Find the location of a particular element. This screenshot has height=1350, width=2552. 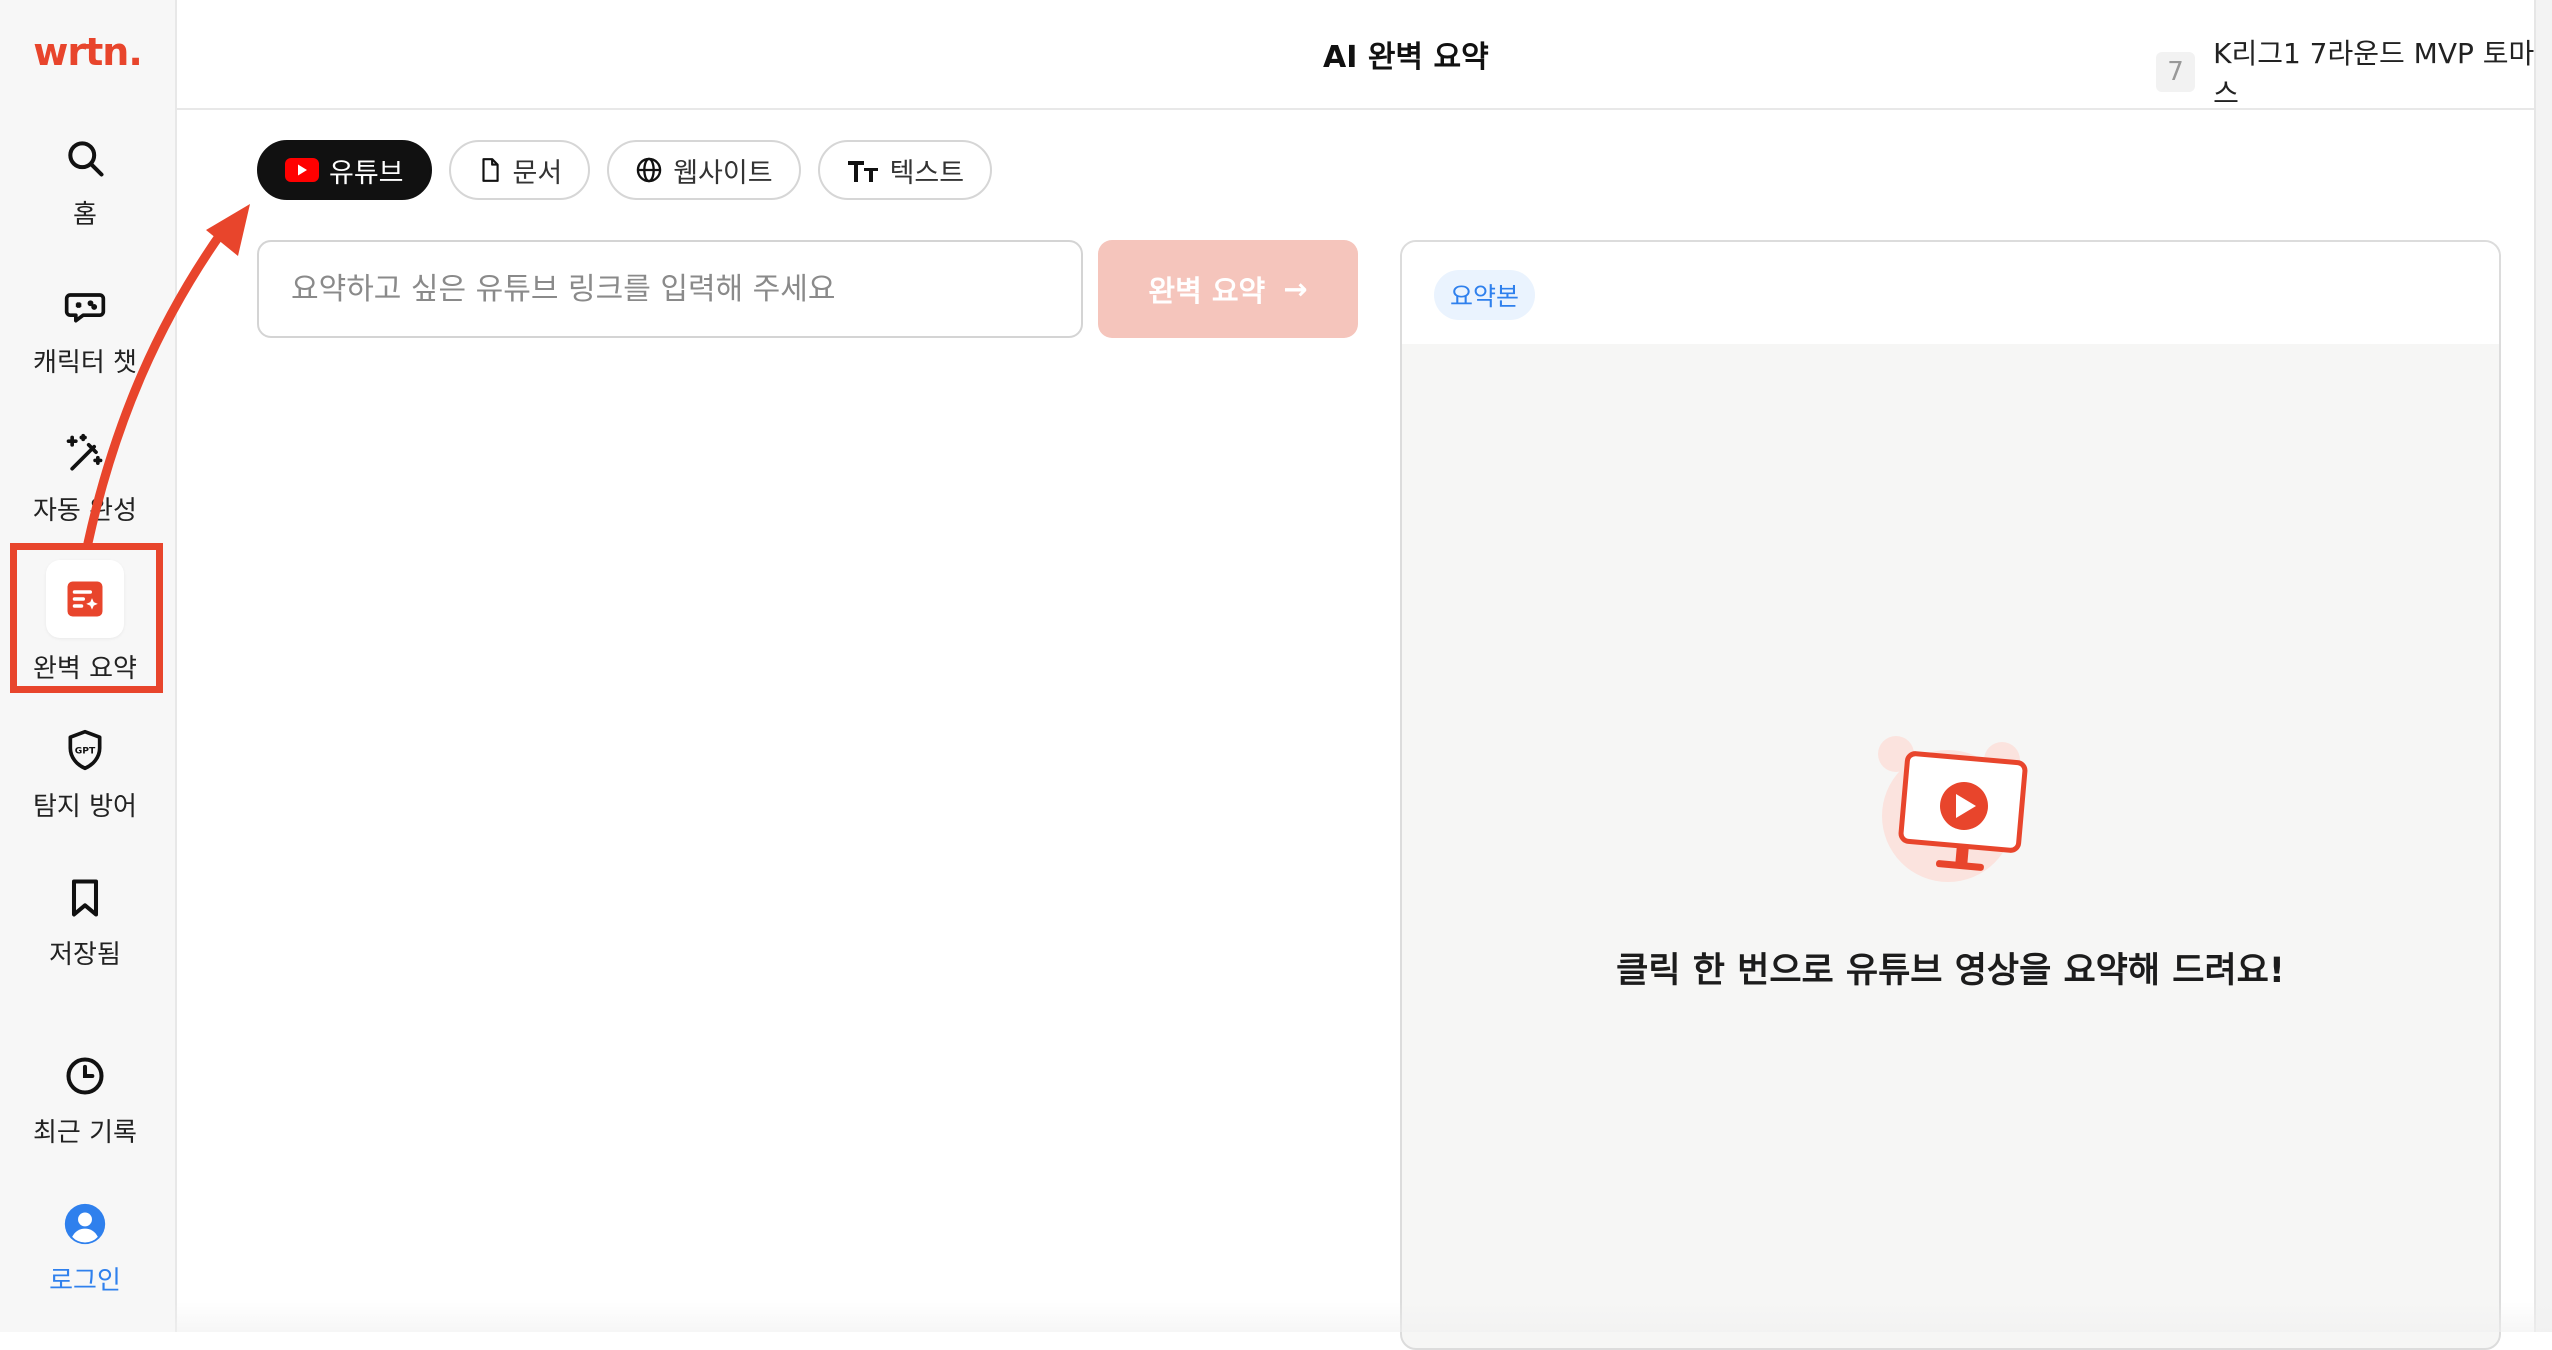

sidebar-item-detect-defense: GPT 탐지 방어 is located at coordinates (85, 783).